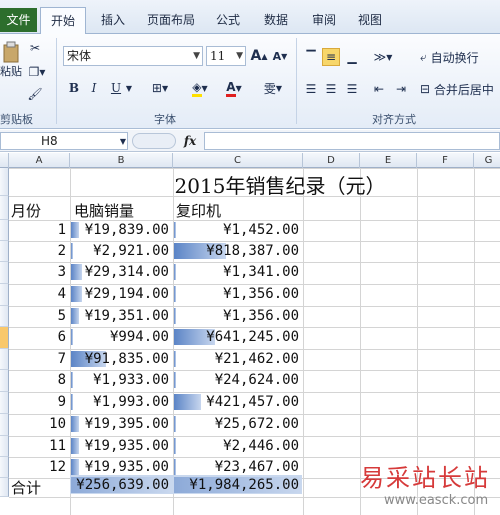  Describe the element at coordinates (311, 57) in the screenshot. I see `align-top-icon: ▔` at that location.